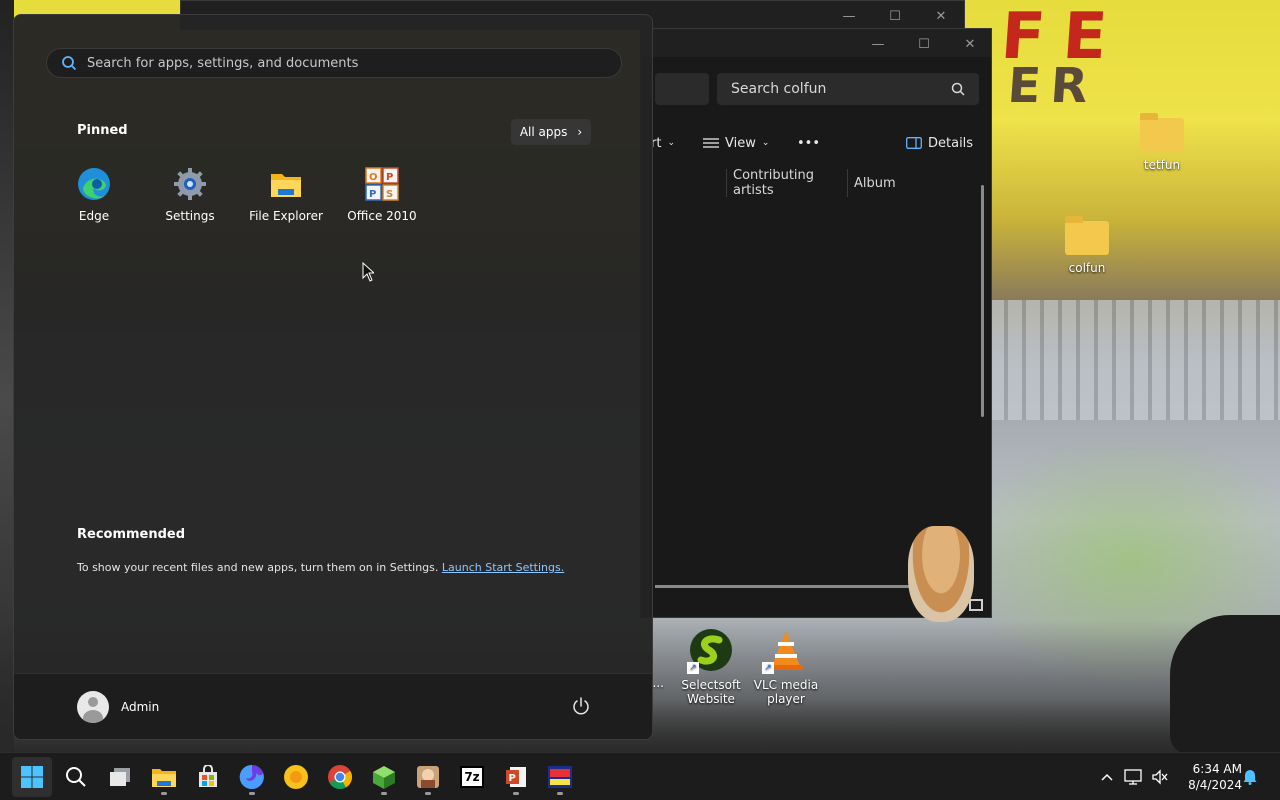 The image size is (1280, 800). Describe the element at coordinates (1217, 769) in the screenshot. I see `clock-time: 6:34 AM` at that location.